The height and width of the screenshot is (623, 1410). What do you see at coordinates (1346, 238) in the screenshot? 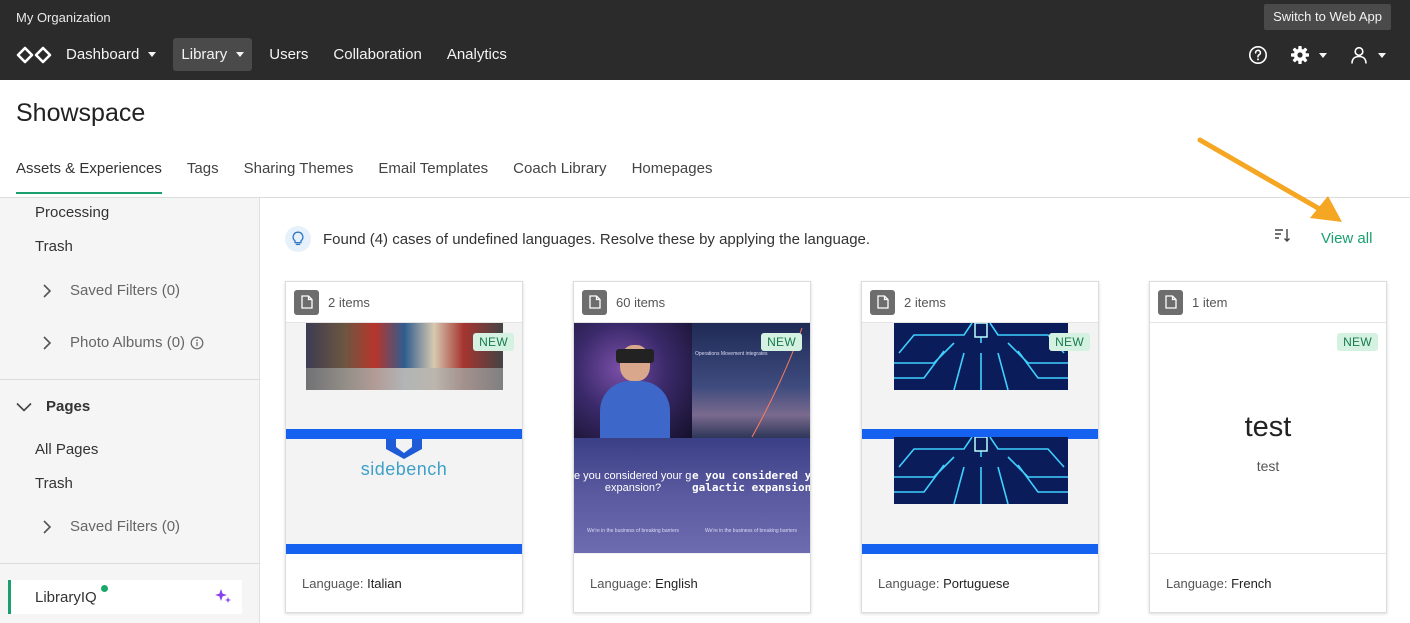
I see `view-all-link: View all` at bounding box center [1346, 238].